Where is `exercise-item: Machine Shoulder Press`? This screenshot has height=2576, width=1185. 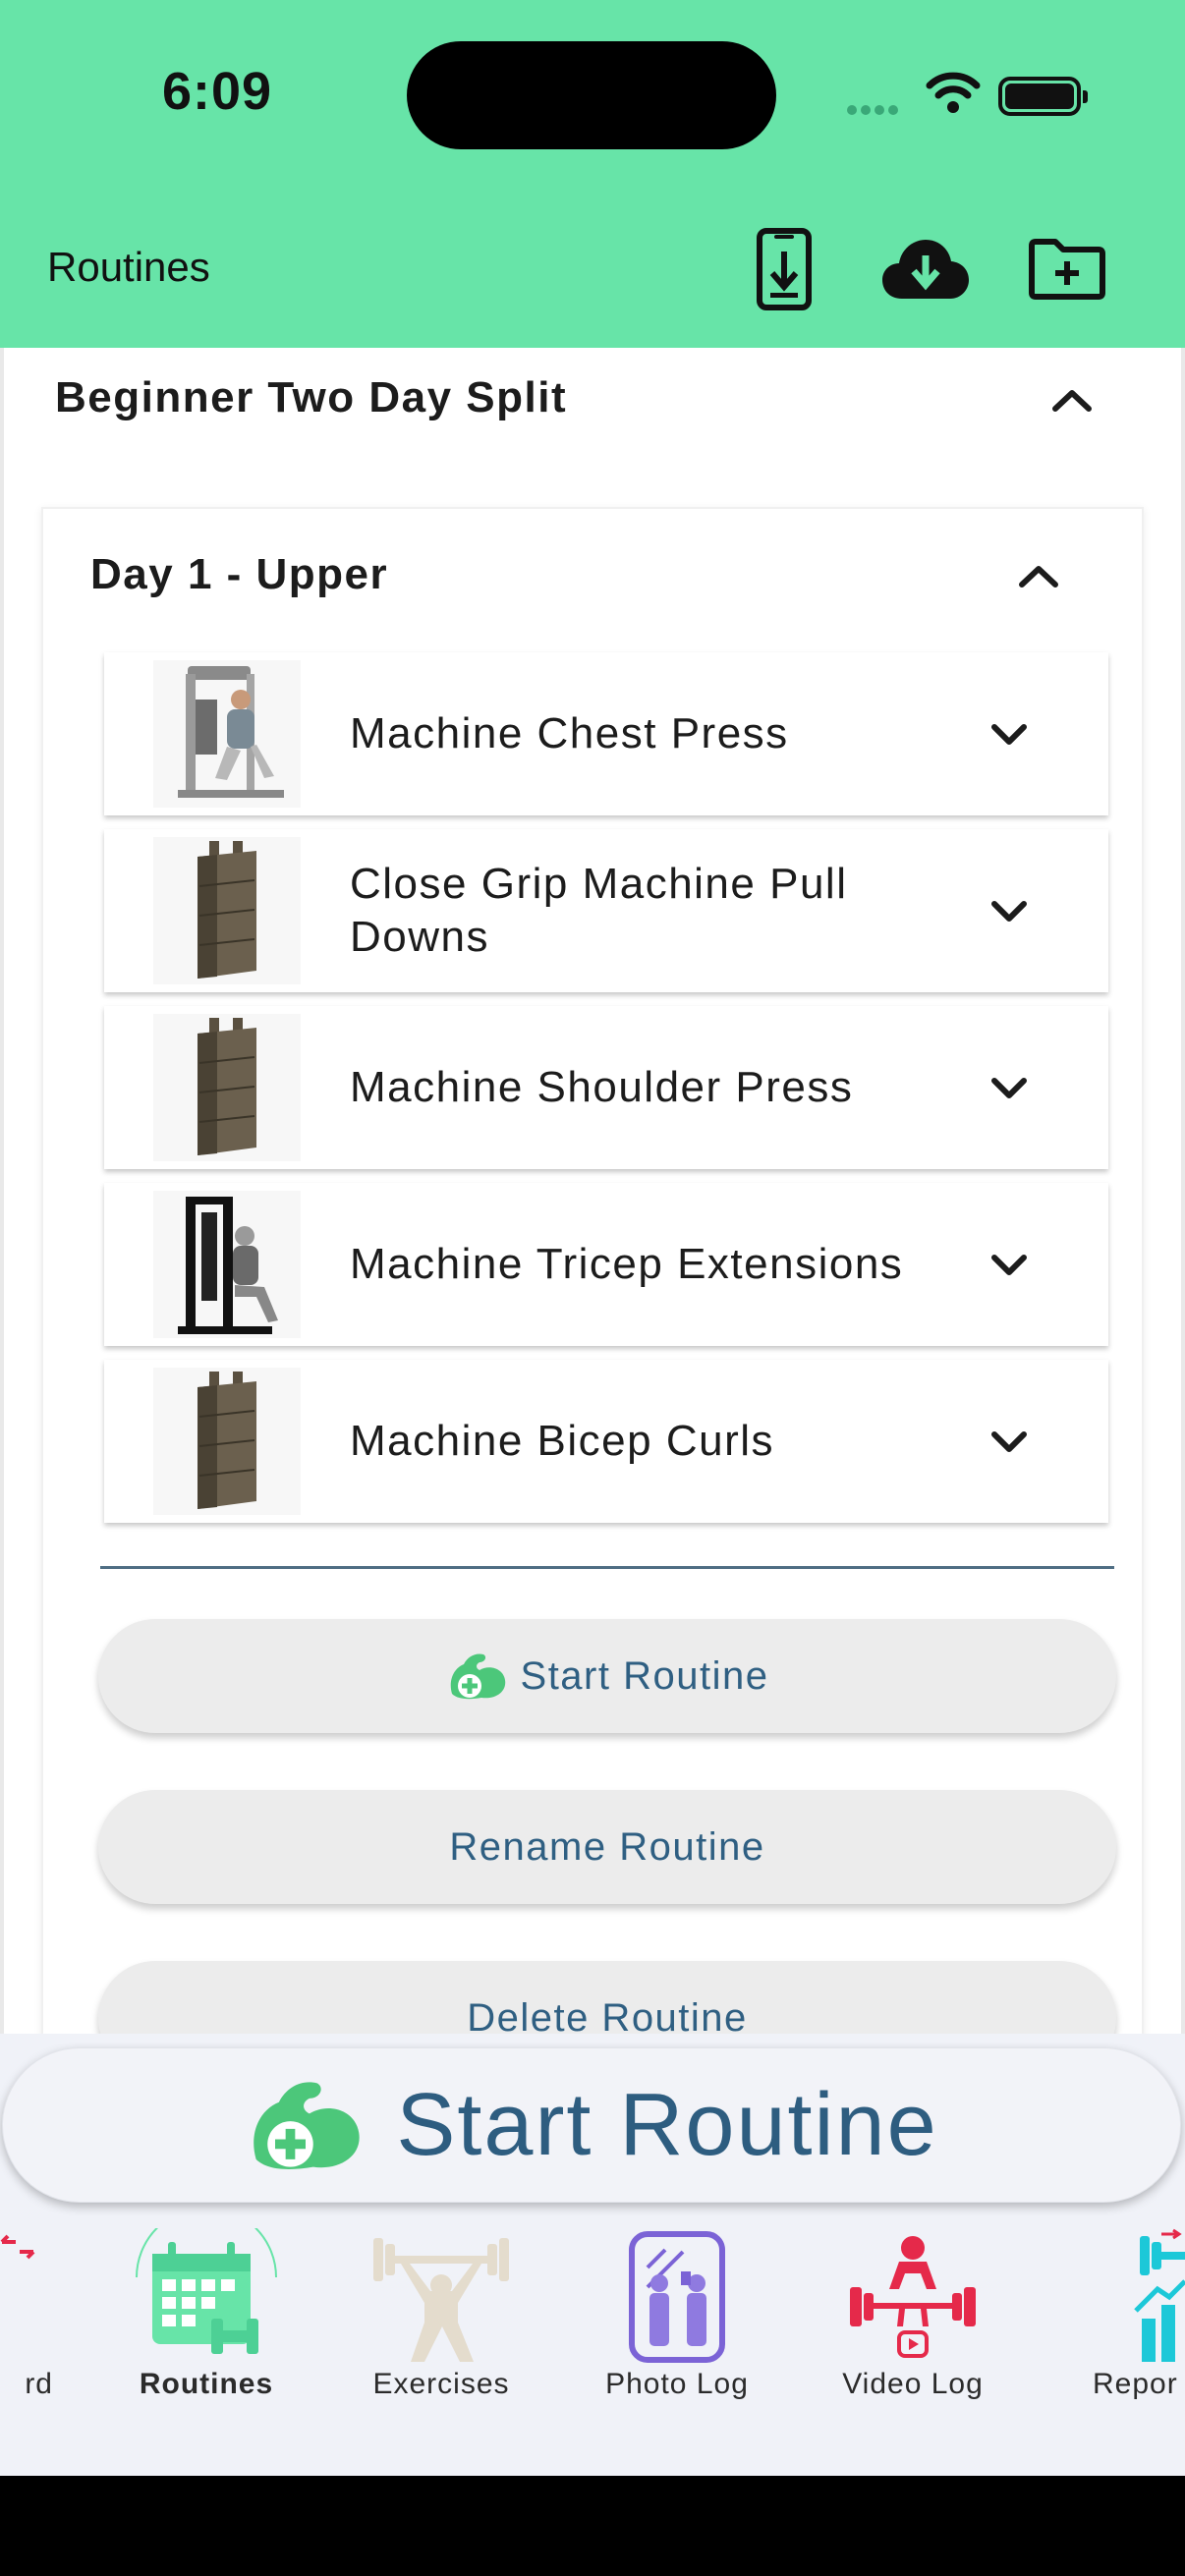 exercise-item: Machine Shoulder Press is located at coordinates (606, 1087).